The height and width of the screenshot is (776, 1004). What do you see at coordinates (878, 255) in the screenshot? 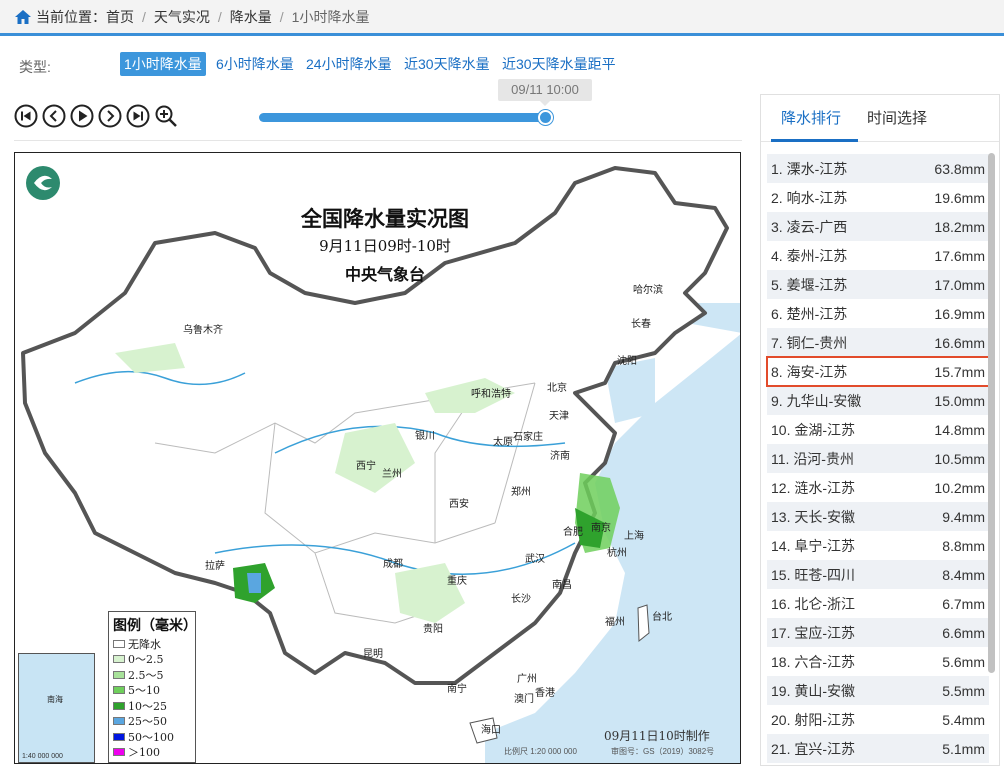
I see `ranking-row: 4. 泰州-江苏 17.6mm` at bounding box center [878, 255].